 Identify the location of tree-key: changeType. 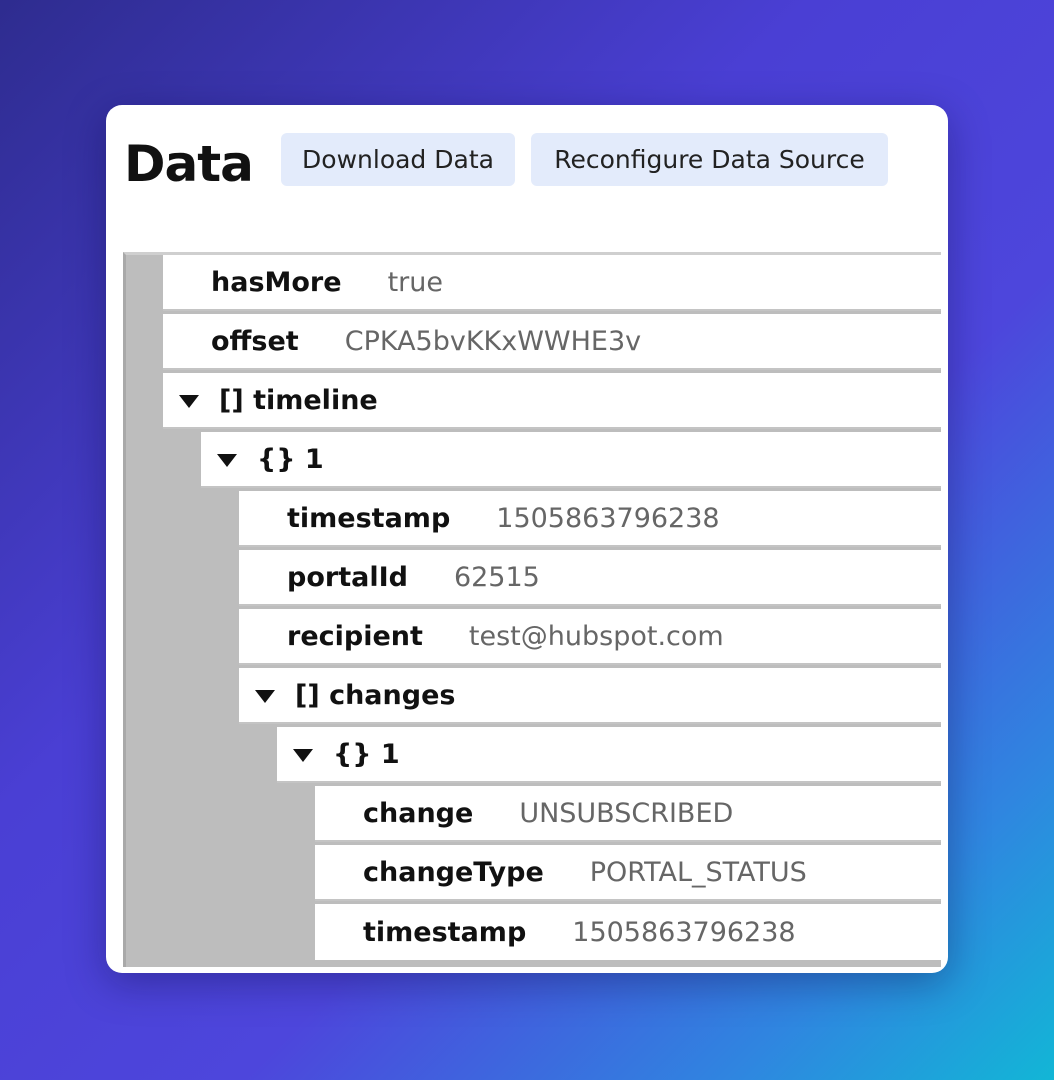
(453, 872).